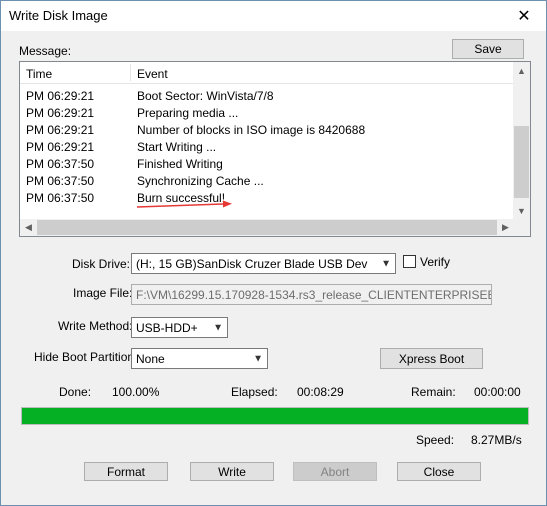 The image size is (547, 506). Describe the element at coordinates (180, 164) in the screenshot. I see `message-event: Finished Writing` at that location.